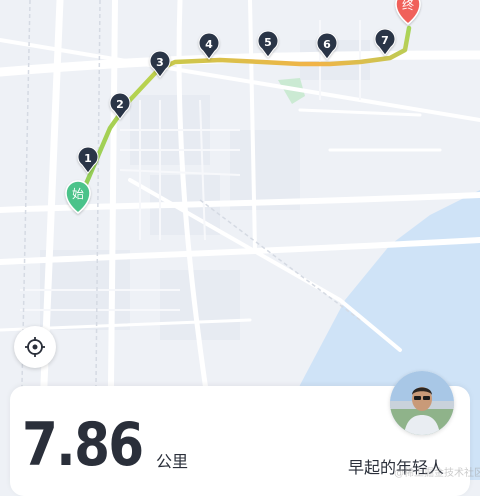 This screenshot has height=496, width=480. What do you see at coordinates (88, 158) in the screenshot?
I see `km-marker-label: 1` at bounding box center [88, 158].